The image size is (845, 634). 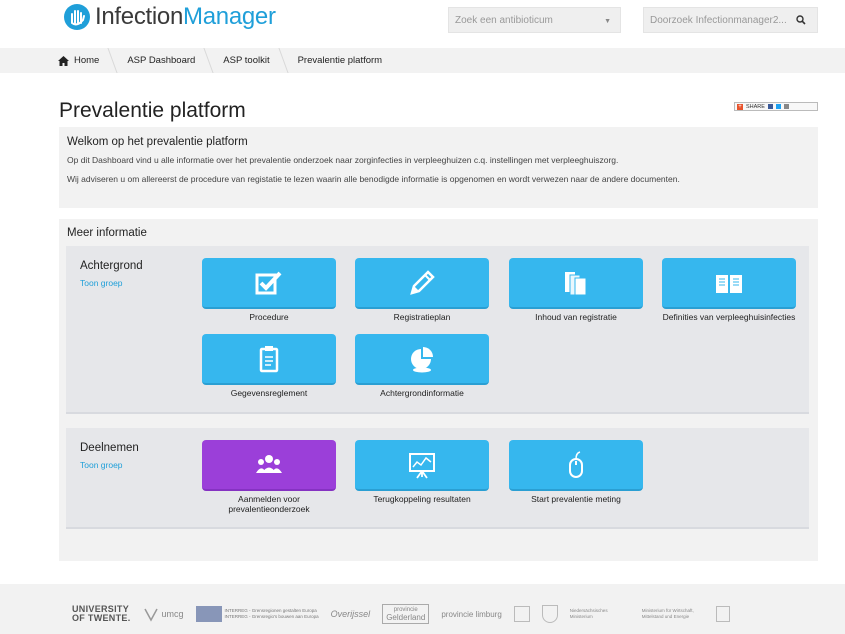 I want to click on clipboard-icon, so click(x=269, y=358).